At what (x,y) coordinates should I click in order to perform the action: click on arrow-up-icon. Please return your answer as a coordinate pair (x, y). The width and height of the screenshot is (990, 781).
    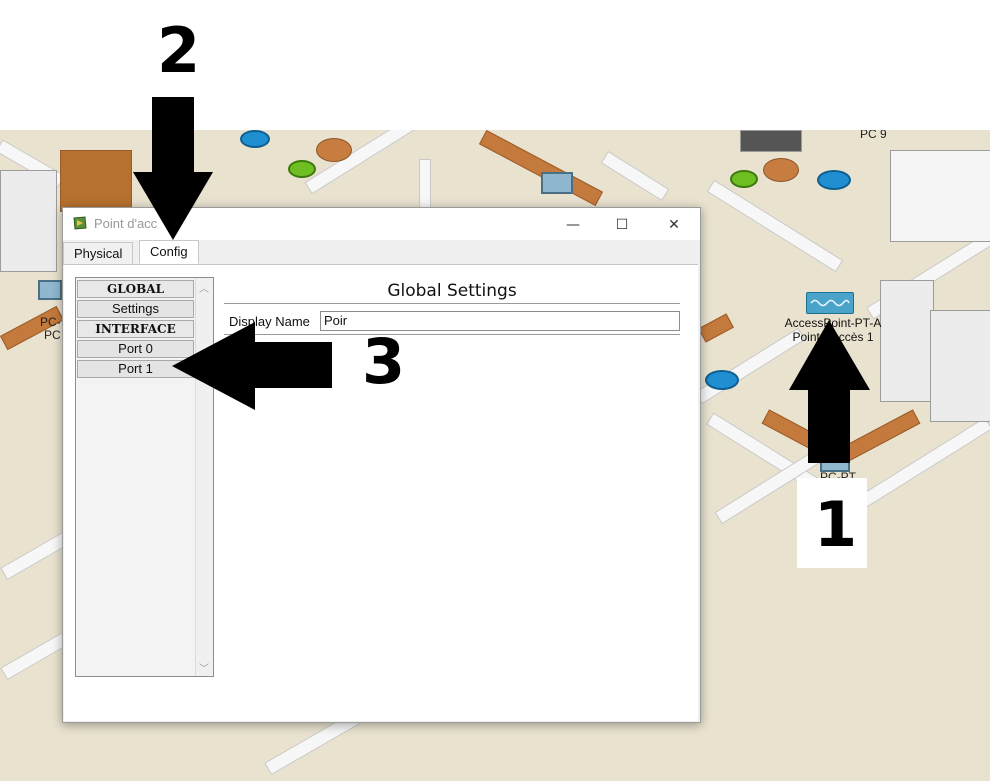
    Looking at the image, I should click on (829, 391).